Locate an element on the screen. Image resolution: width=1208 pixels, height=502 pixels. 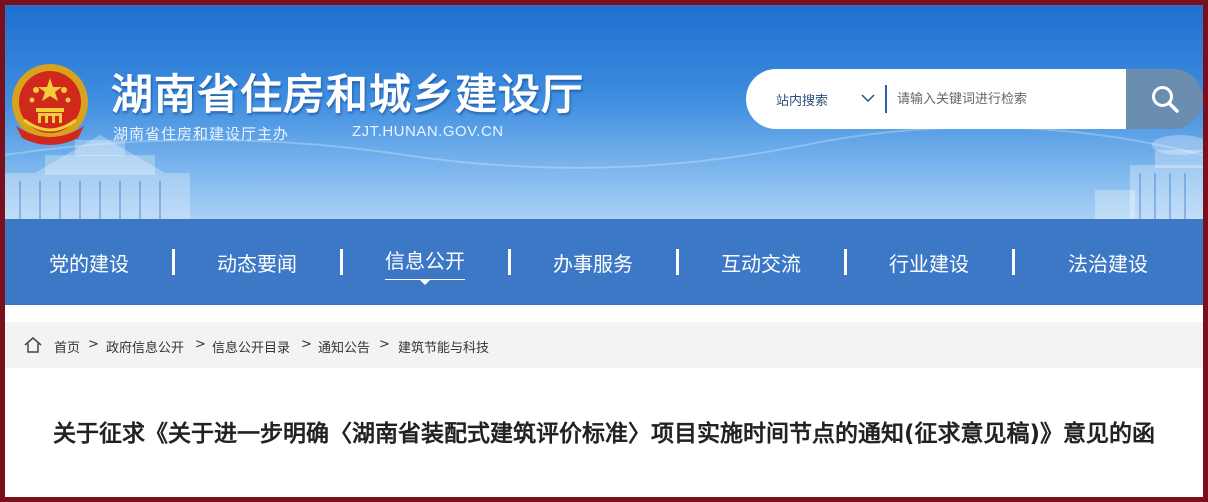
nav-label: 办事服务 is located at coordinates (593, 263).